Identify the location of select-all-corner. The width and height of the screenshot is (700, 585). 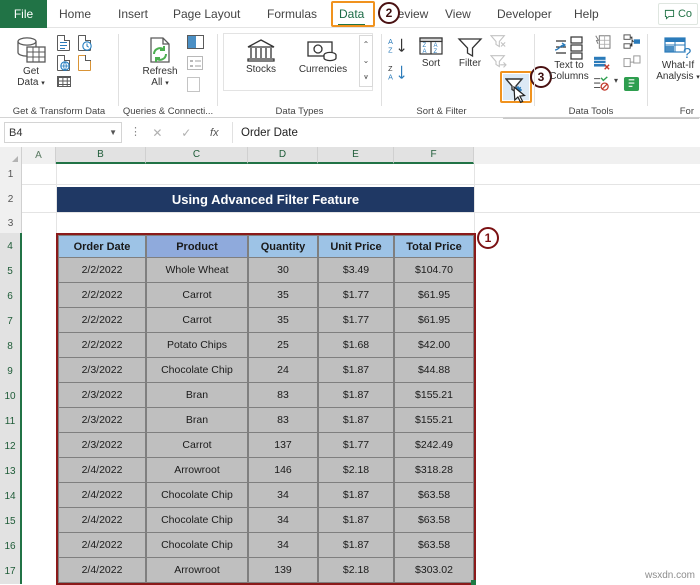
(11, 155).